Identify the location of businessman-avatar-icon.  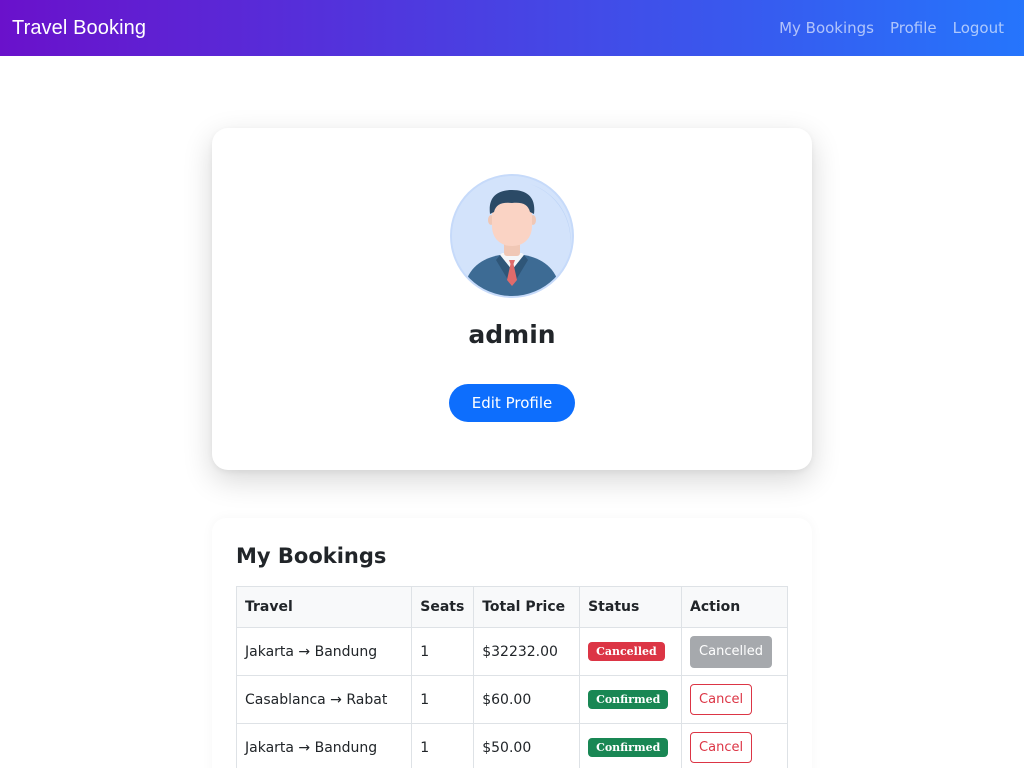
(512, 236).